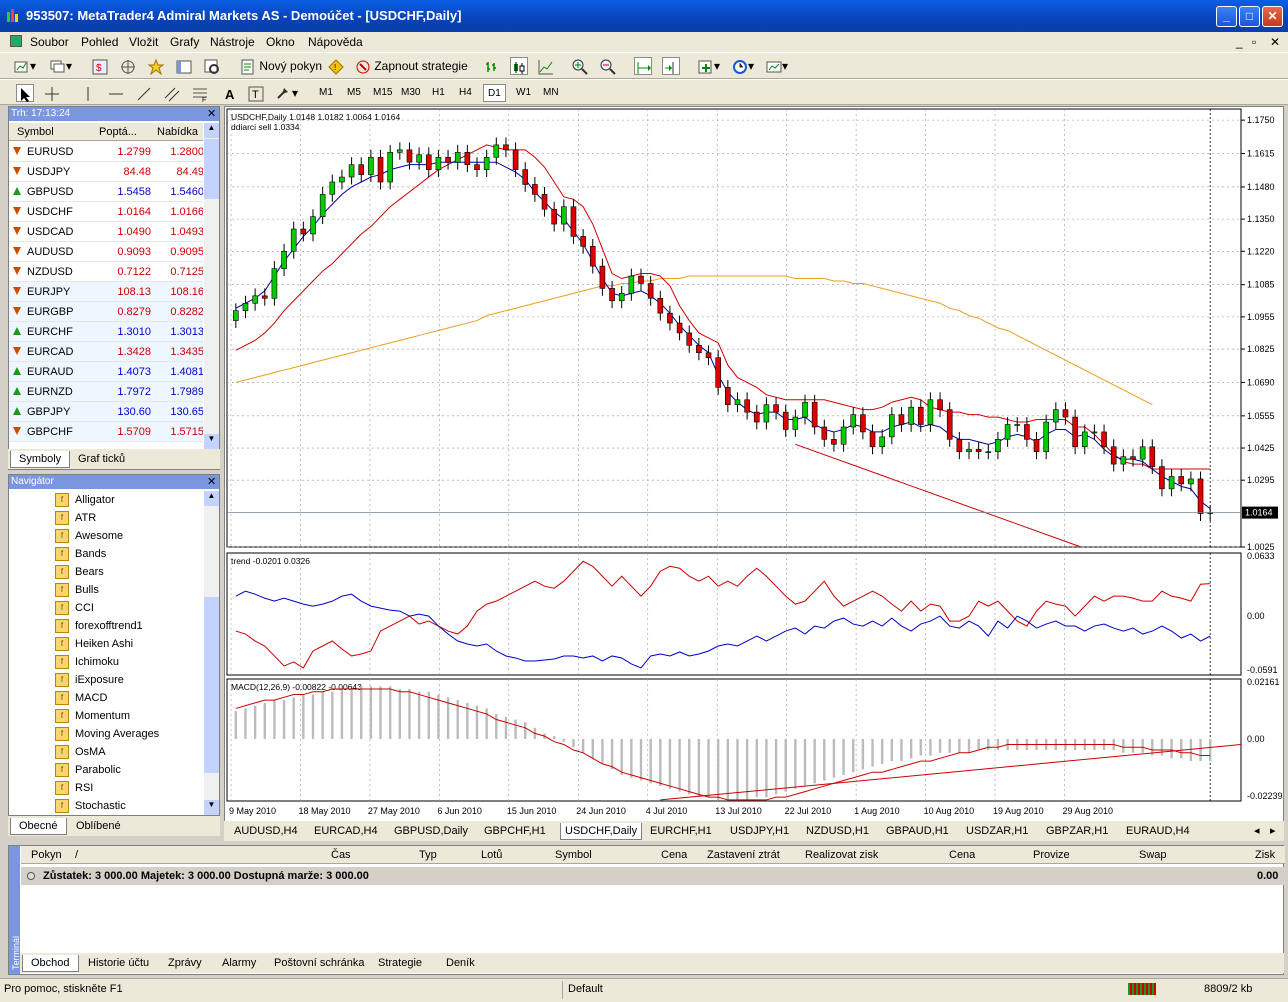 The image size is (1288, 1002). Describe the element at coordinates (99, 42) in the screenshot. I see `menu-pohled: Pohled` at that location.